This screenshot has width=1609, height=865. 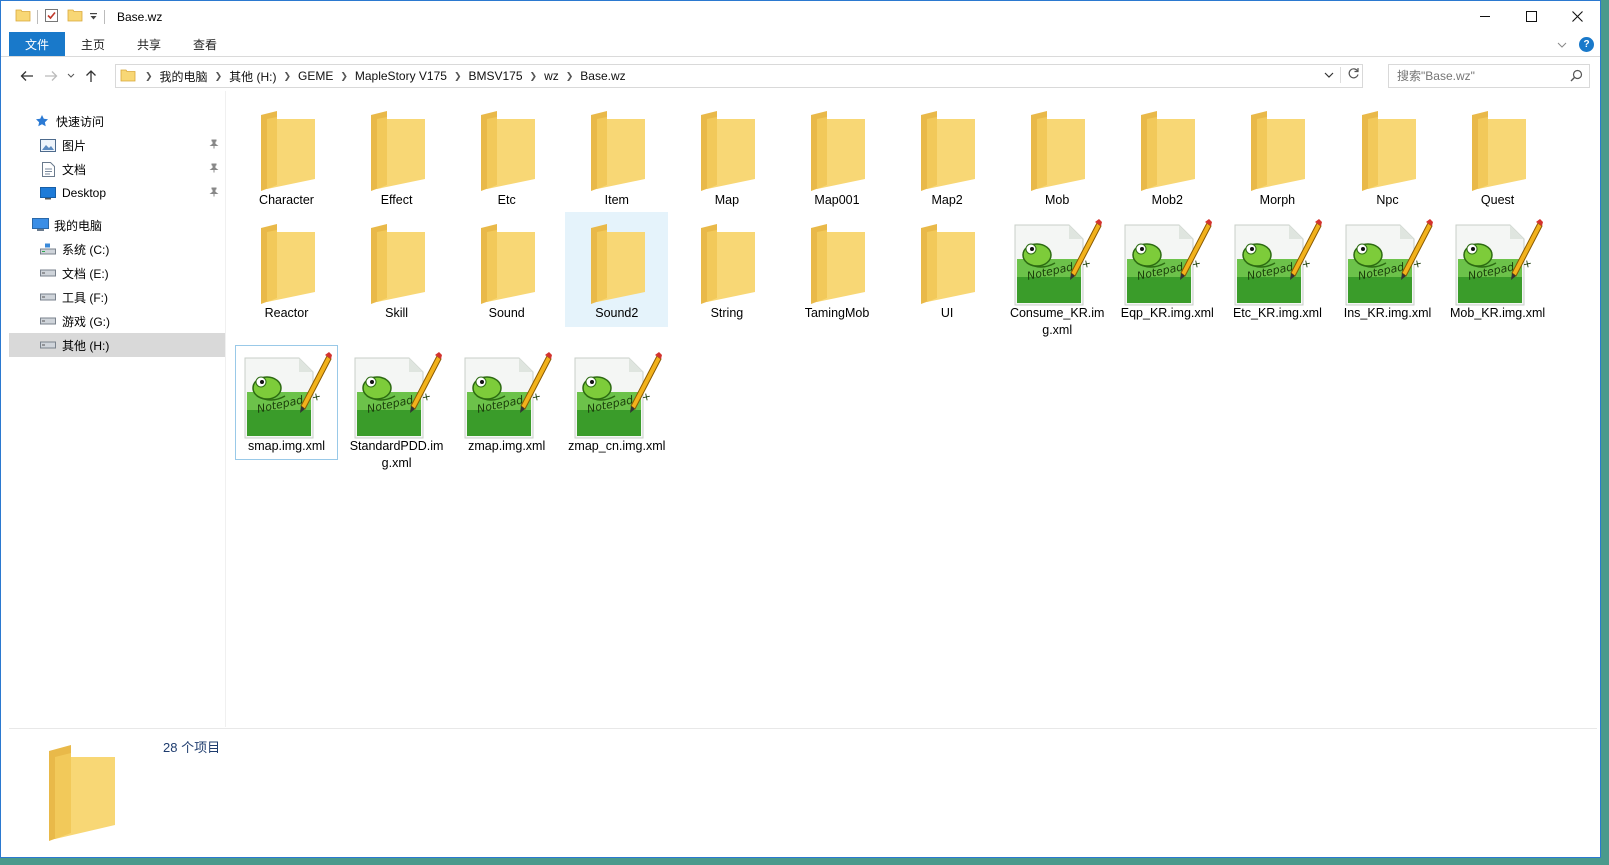 I want to click on item-label: Sound2, so click(x=617, y=313).